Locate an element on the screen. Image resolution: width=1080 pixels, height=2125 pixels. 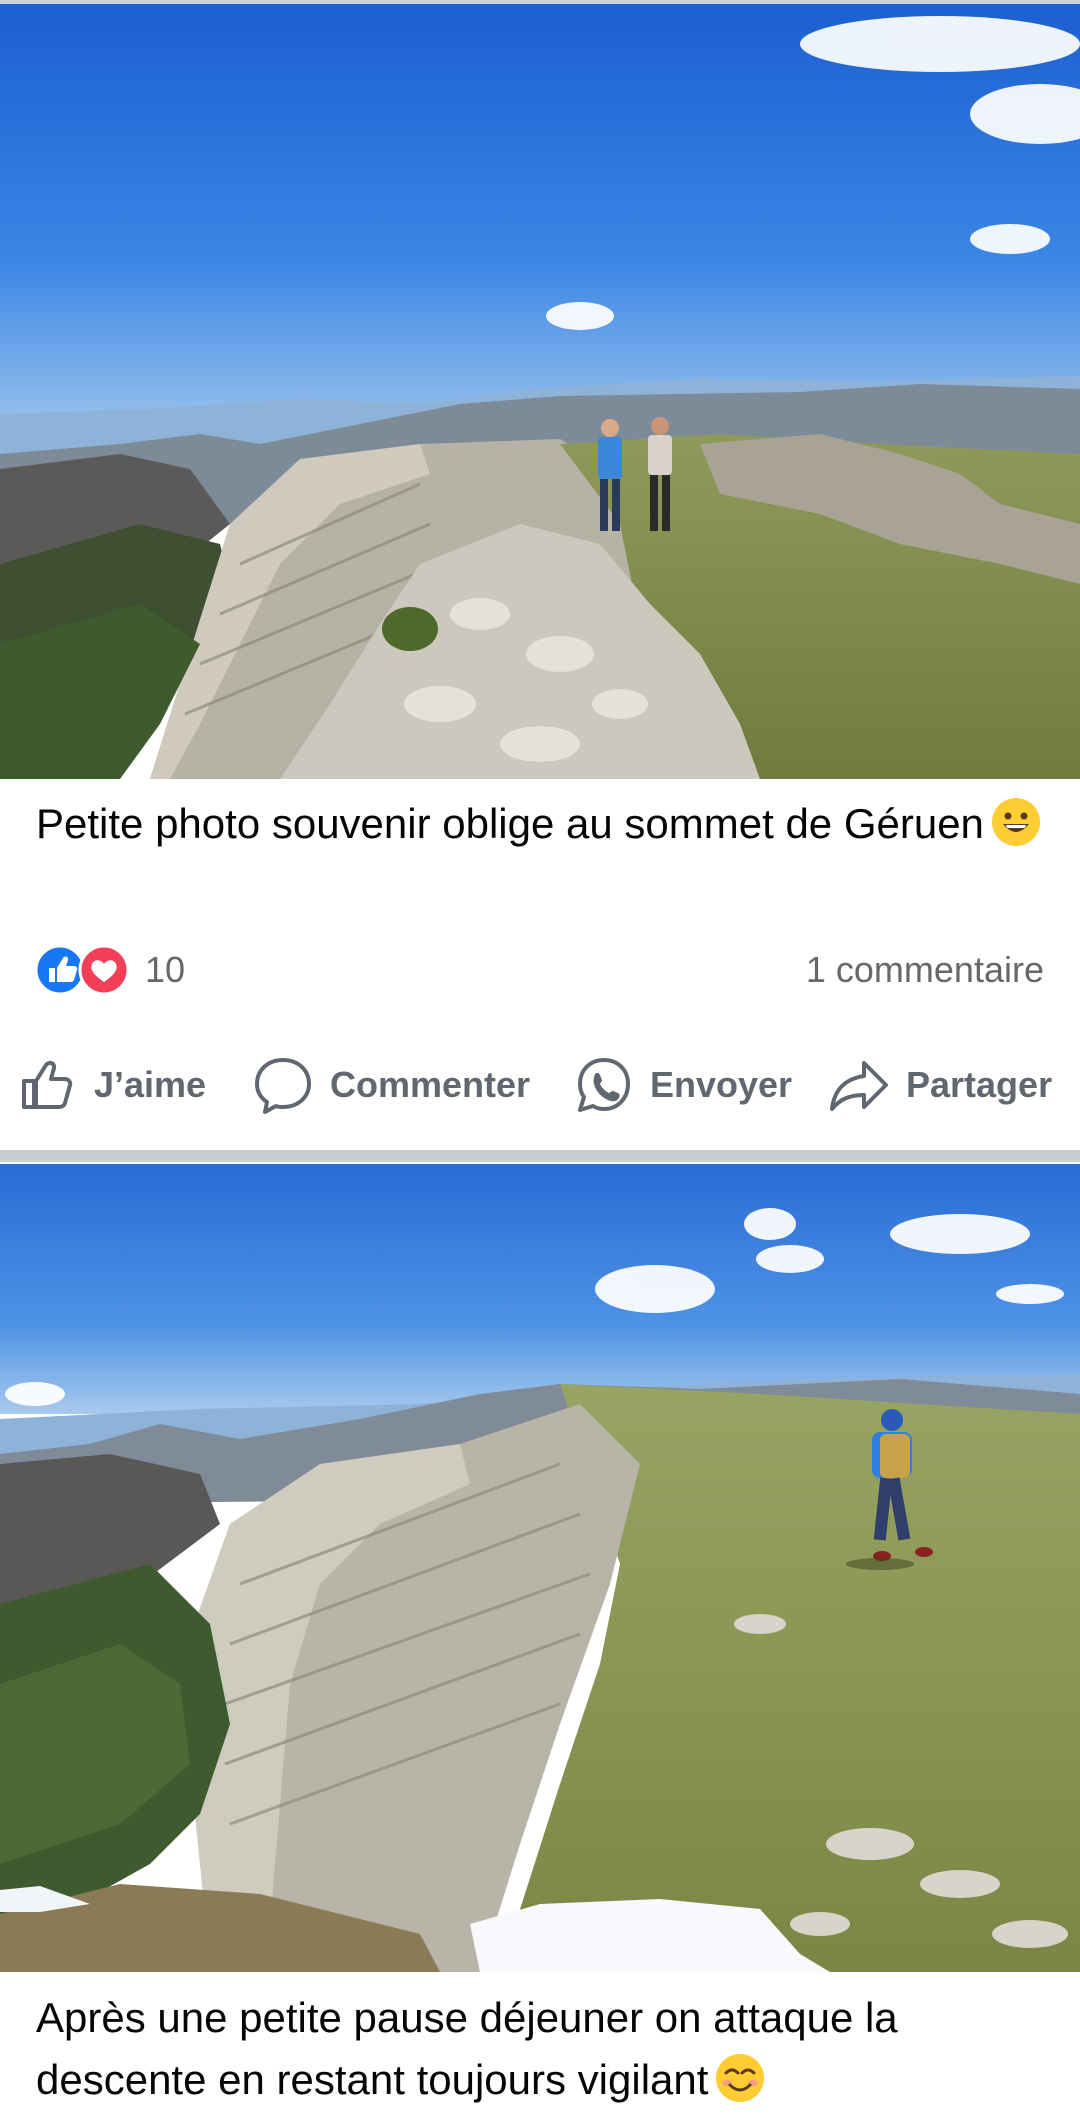
thumbs-up-icon is located at coordinates (47, 1084).